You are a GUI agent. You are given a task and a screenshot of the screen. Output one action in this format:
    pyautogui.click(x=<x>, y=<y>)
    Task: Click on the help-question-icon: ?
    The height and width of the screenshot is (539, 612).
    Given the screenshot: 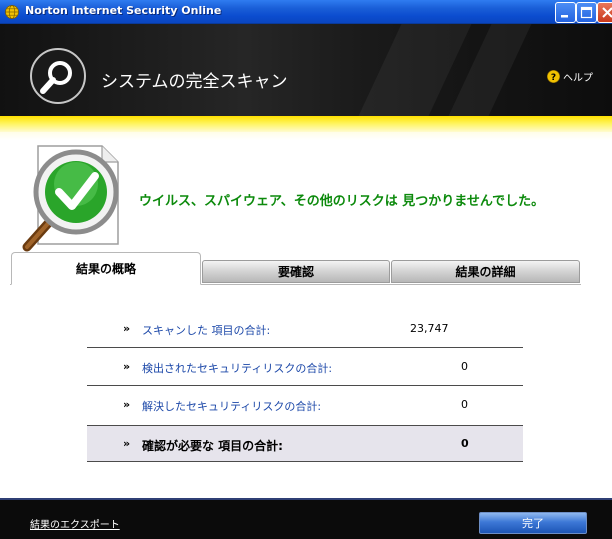 What is the action you would take?
    pyautogui.click(x=553, y=76)
    